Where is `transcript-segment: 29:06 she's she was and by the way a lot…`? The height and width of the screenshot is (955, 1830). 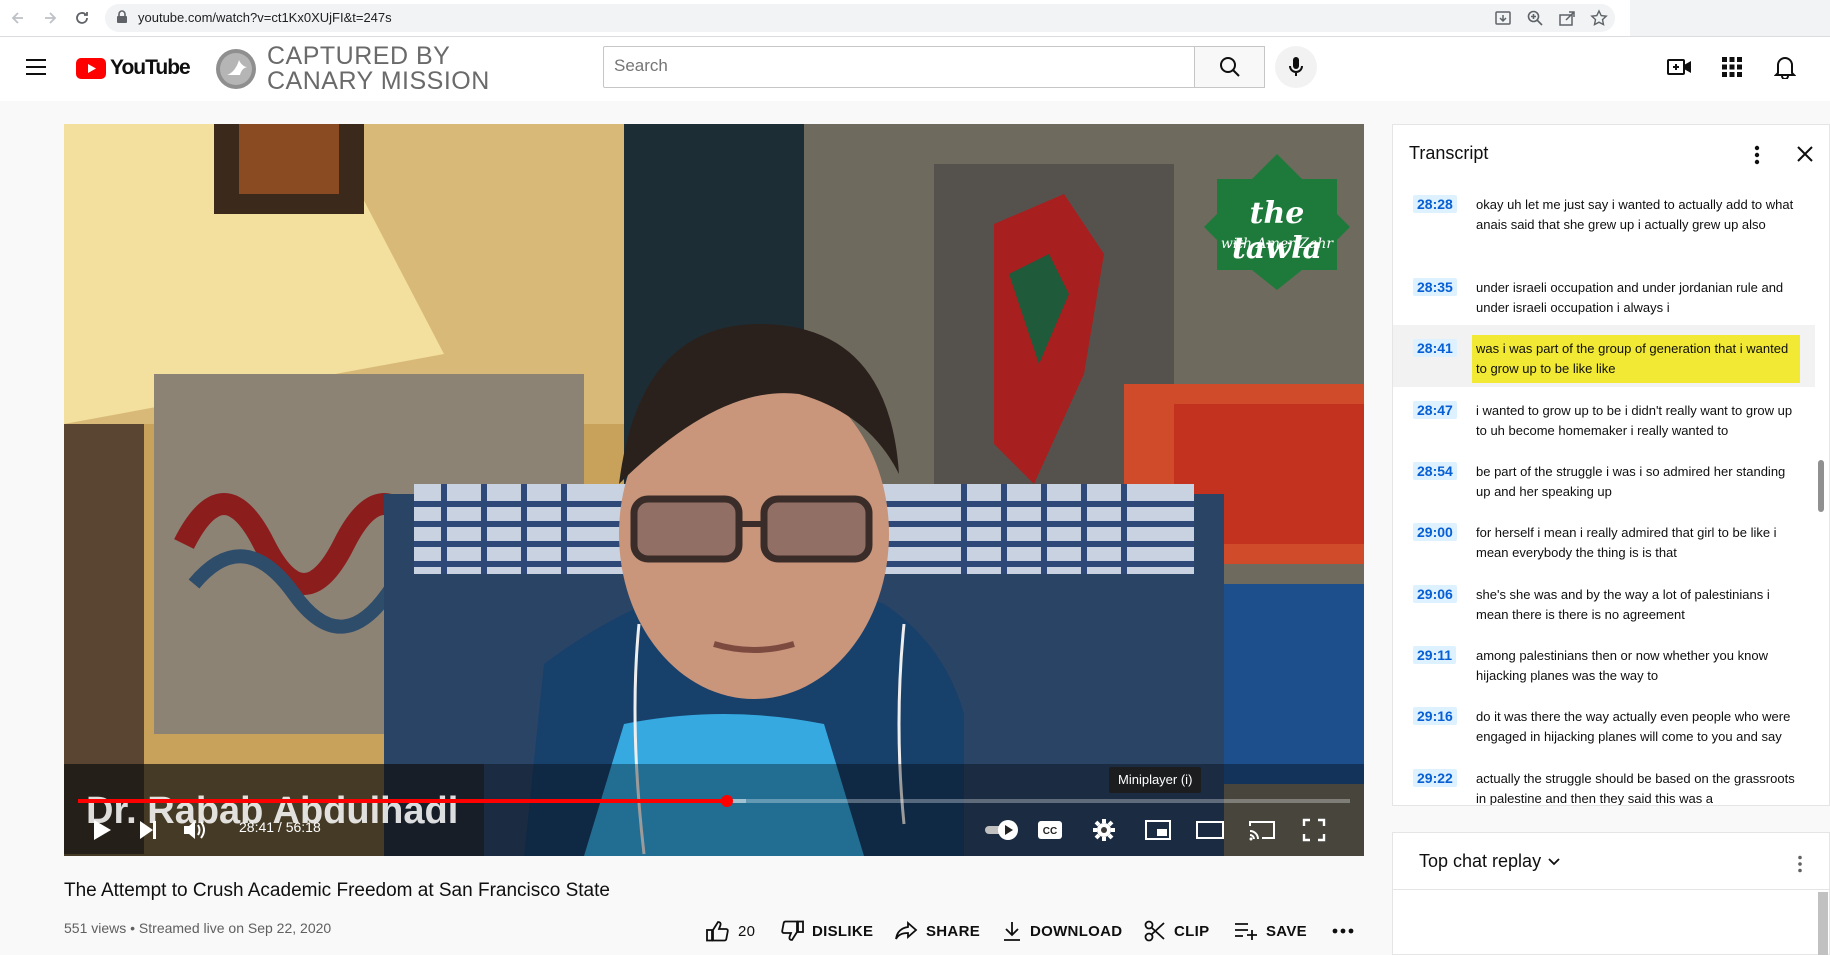
transcript-segment: 29:06 she's she was and by the way a lot… is located at coordinates (1604, 607).